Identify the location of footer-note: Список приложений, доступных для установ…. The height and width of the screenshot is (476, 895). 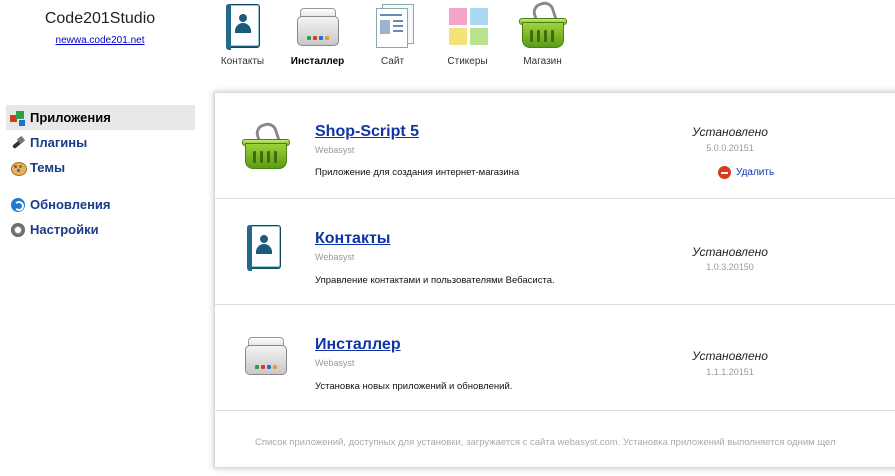
(545, 442).